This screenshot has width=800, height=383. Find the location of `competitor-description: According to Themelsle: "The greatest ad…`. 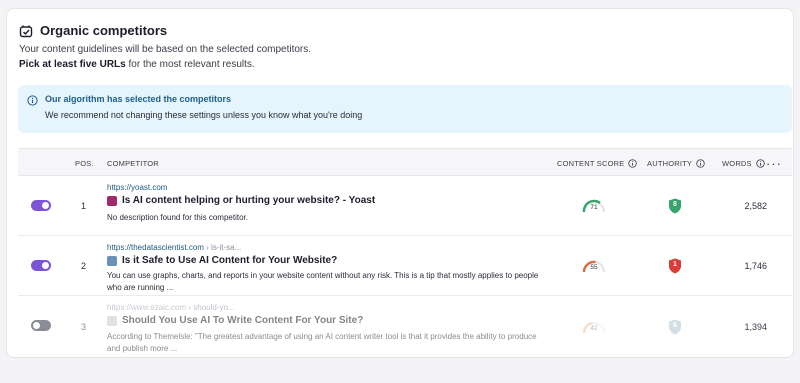

competitor-description: According to Themelsle: "The greatest ad… is located at coordinates (322, 342).